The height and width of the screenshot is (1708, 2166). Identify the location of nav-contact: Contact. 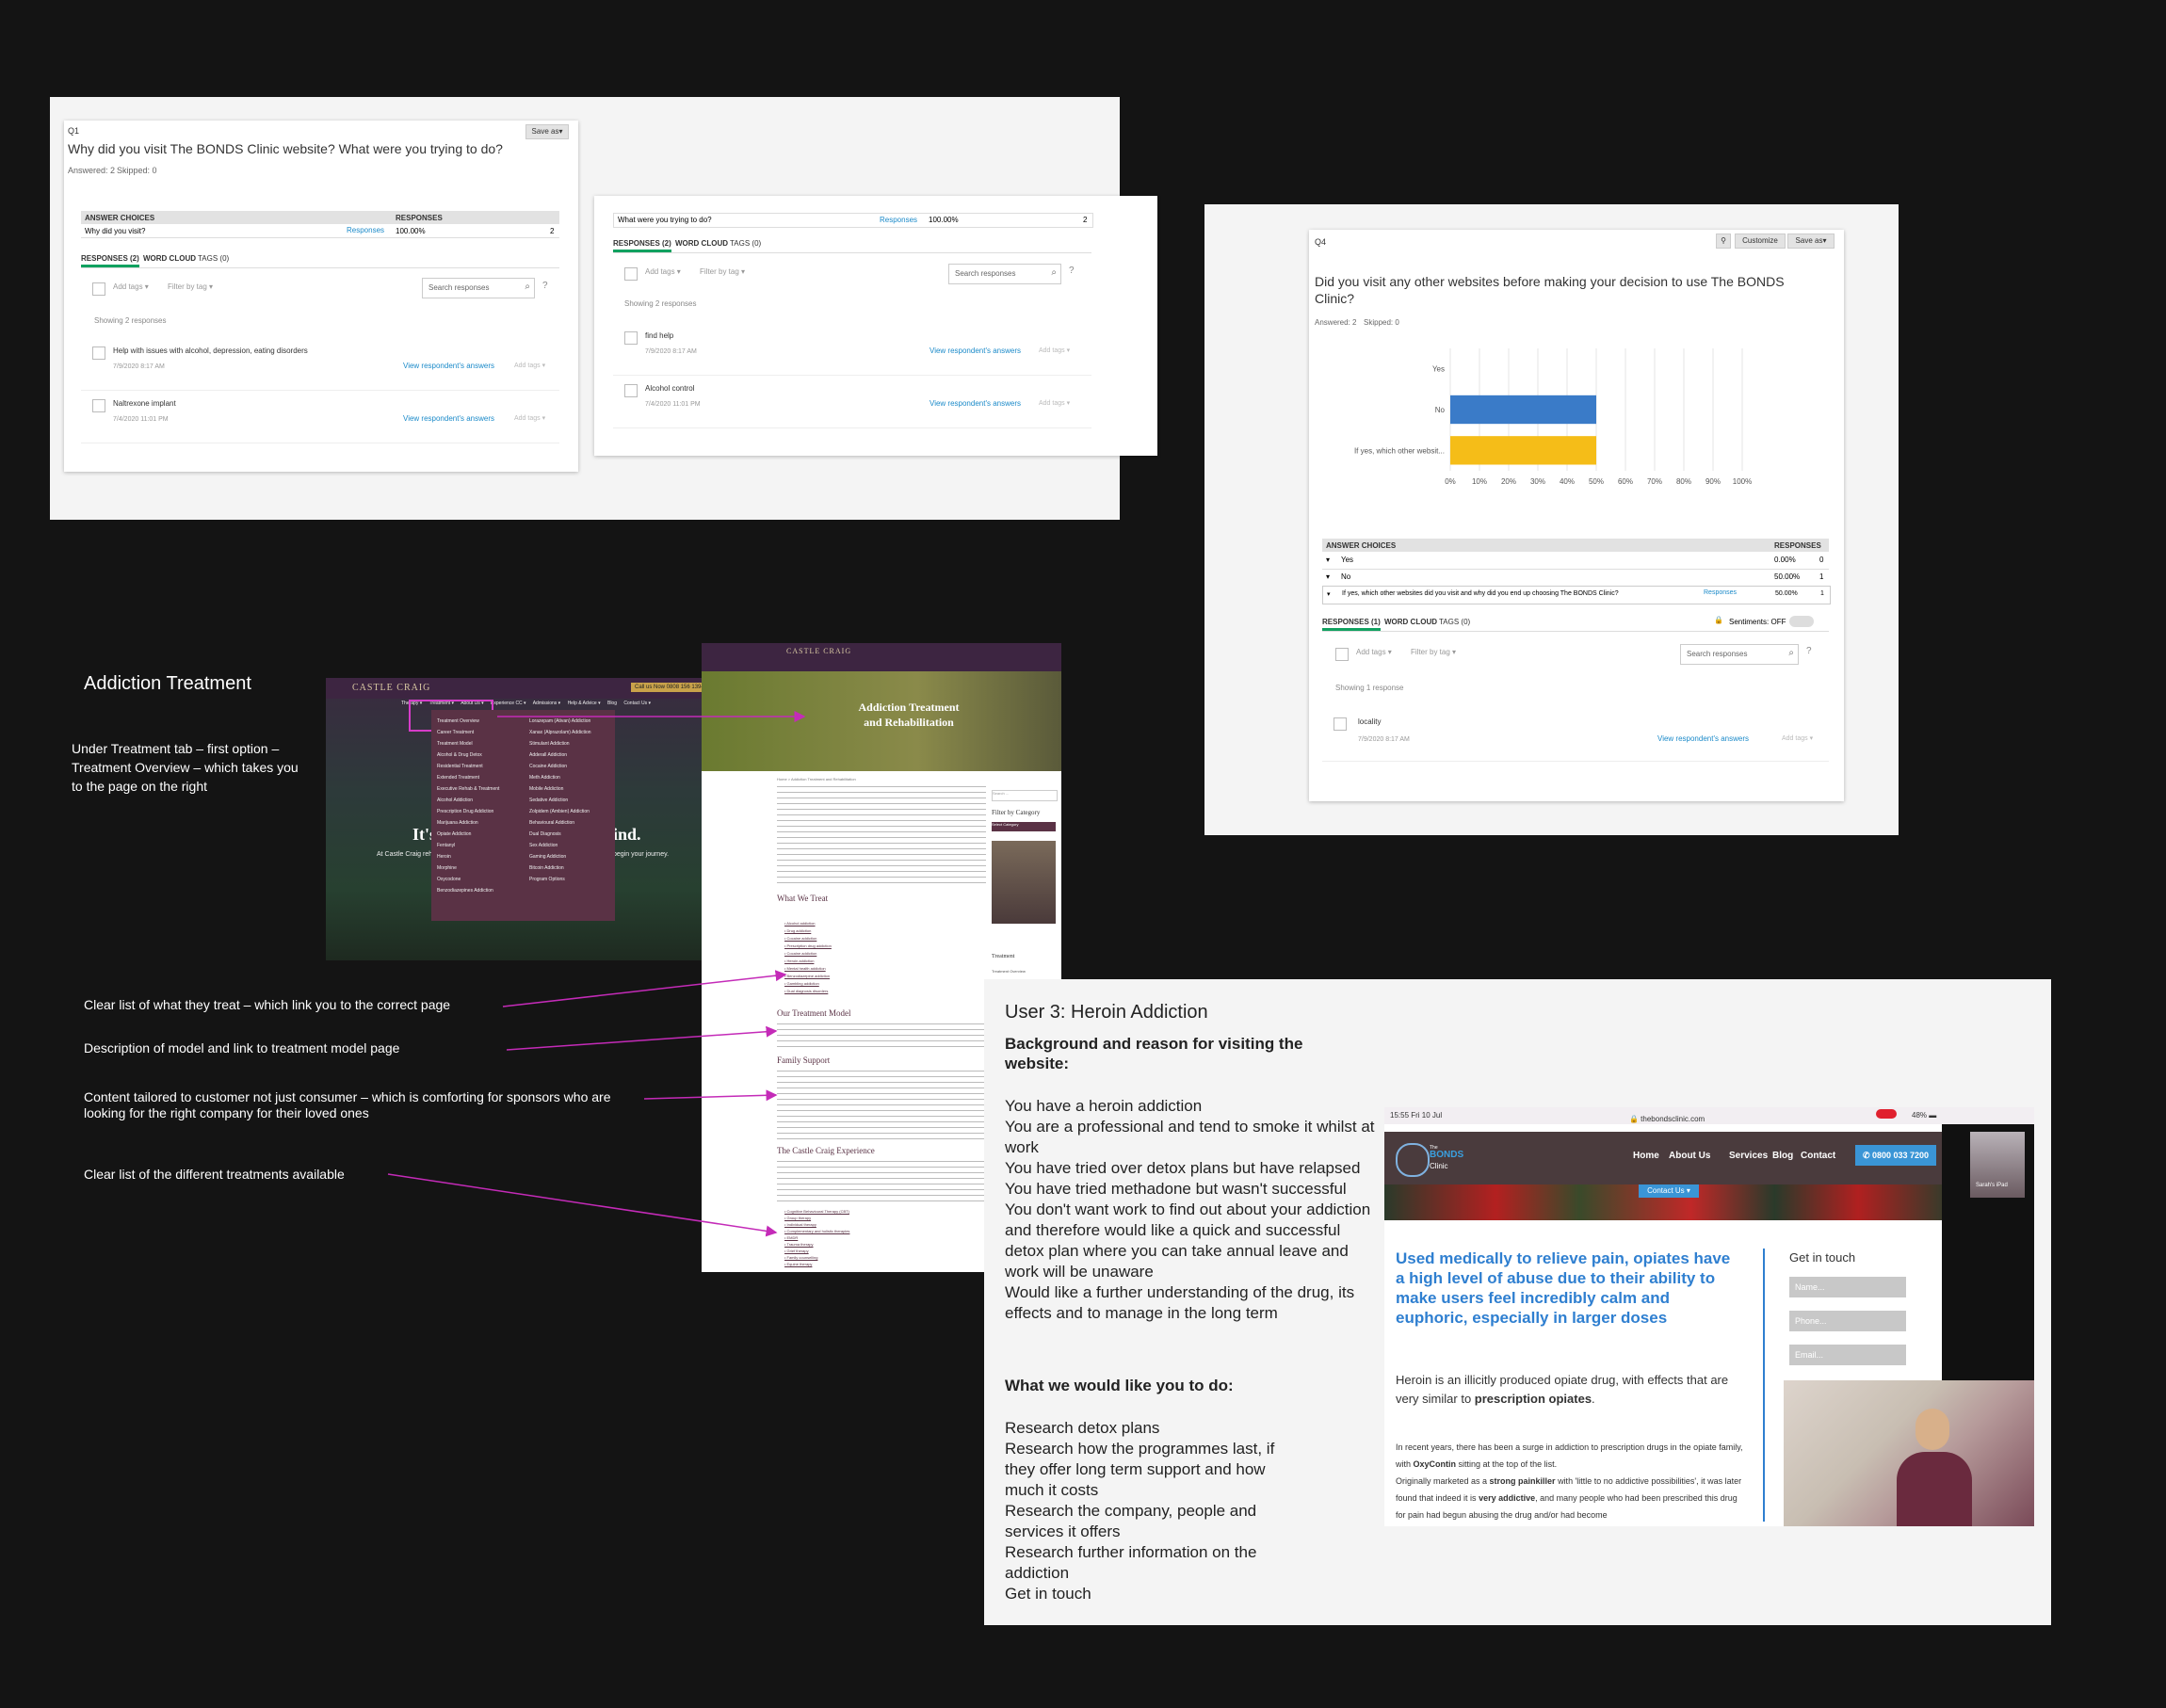
(1818, 1156).